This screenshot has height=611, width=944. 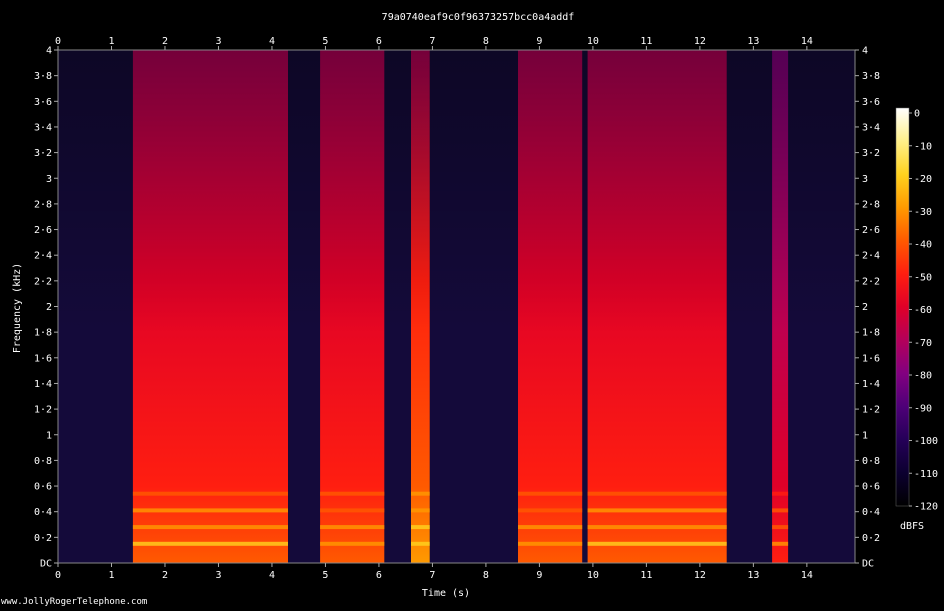 I want to click on x-tick-label-top: 4, so click(x=272, y=41).